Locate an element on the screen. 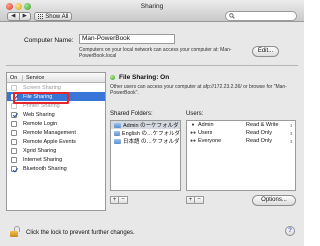 Image resolution: width=320 pixels, height=246 pixels. column-header-on: On is located at coordinates (15, 77).